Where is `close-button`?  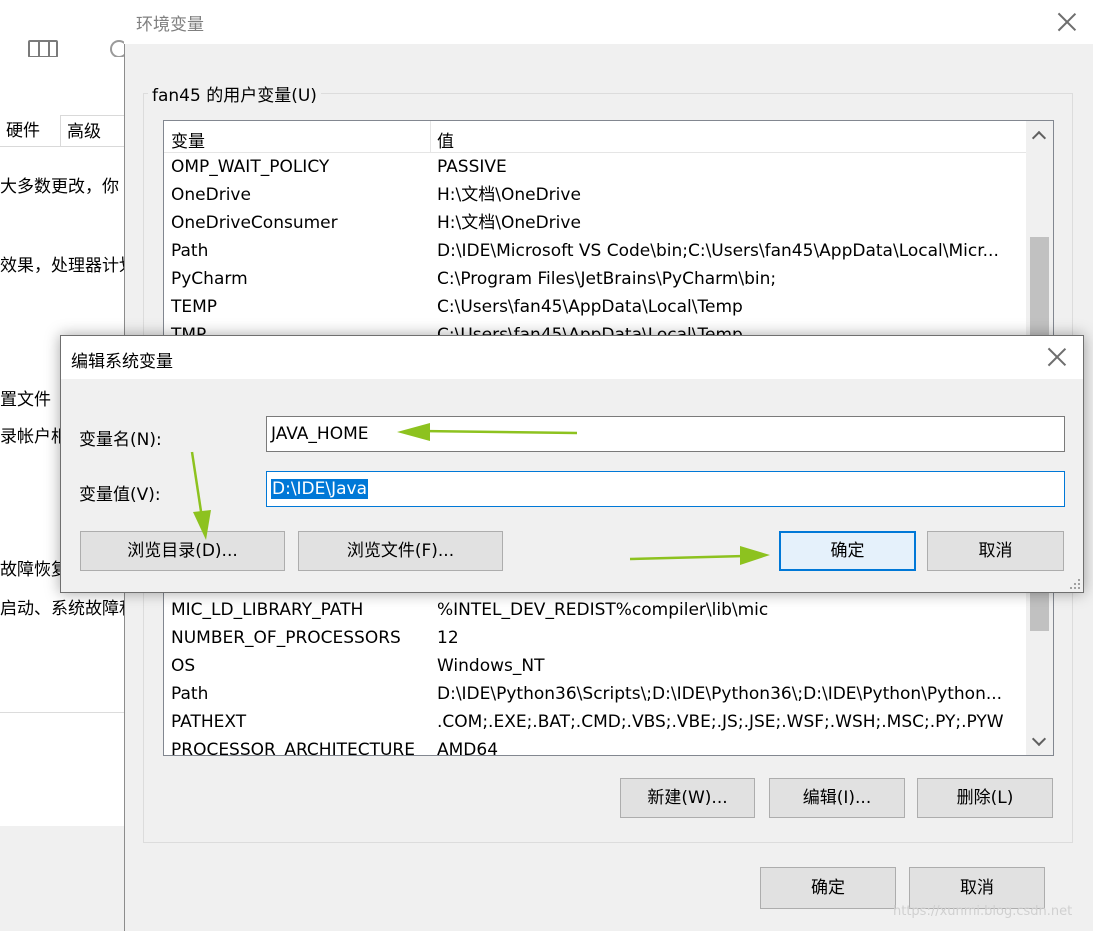 close-button is located at coordinates (1067, 22).